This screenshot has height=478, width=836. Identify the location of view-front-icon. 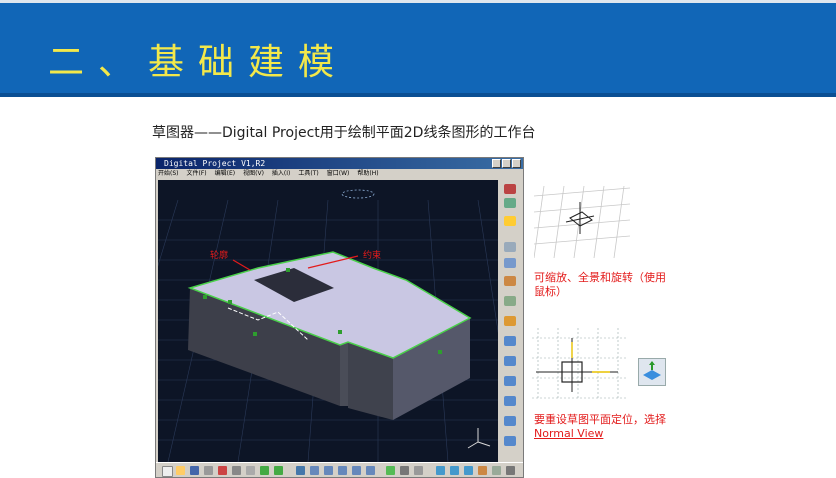
(454, 470).